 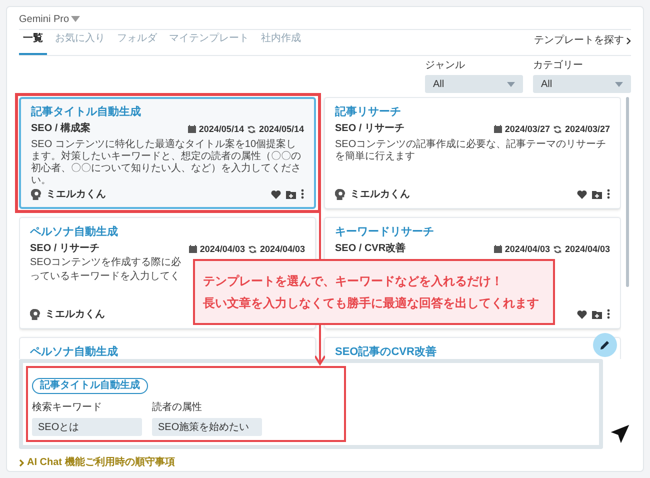 What do you see at coordinates (167, 348) in the screenshot?
I see `template-card: ペルソナ自動生成` at bounding box center [167, 348].